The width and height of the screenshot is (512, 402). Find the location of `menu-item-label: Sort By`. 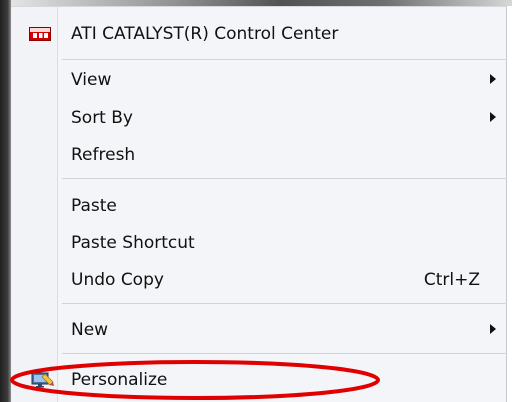

menu-item-label: Sort By is located at coordinates (102, 118).